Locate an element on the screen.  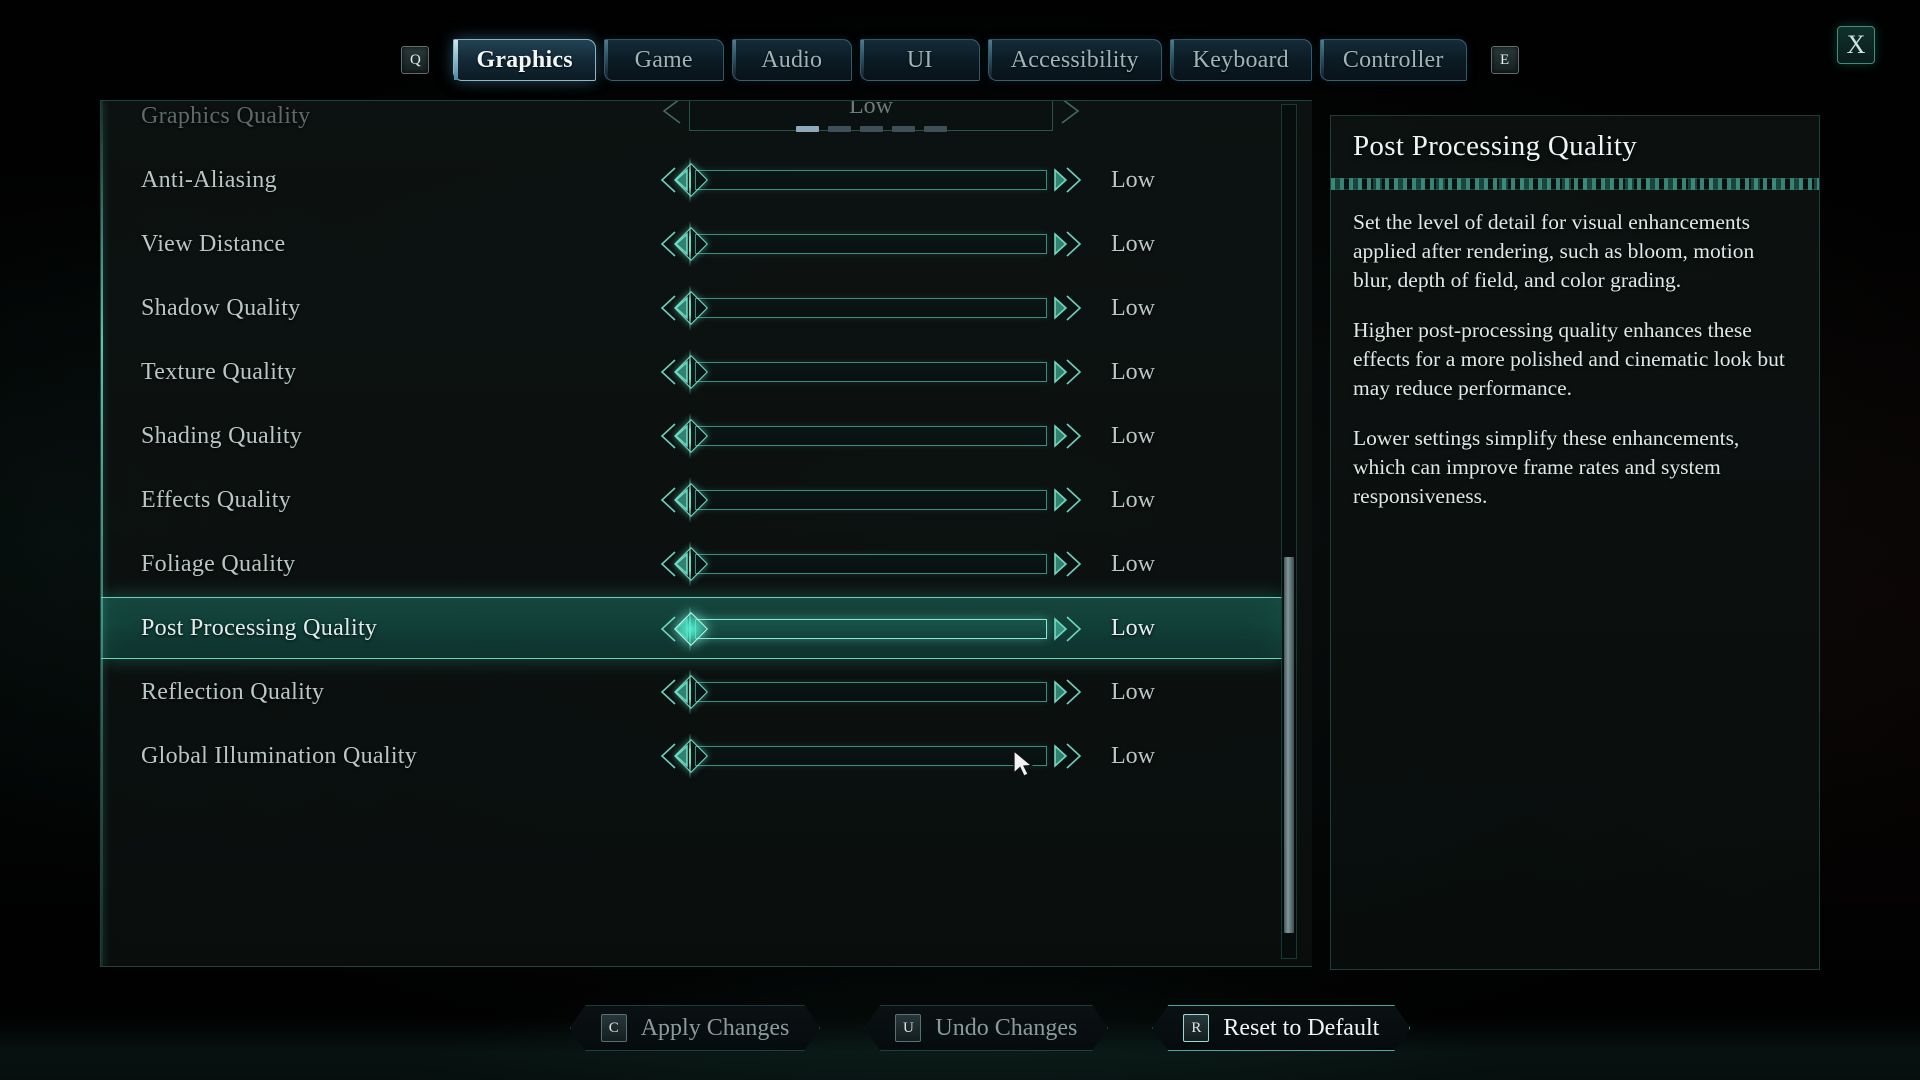
settings-row: View Distance Low is located at coordinates (692, 244).